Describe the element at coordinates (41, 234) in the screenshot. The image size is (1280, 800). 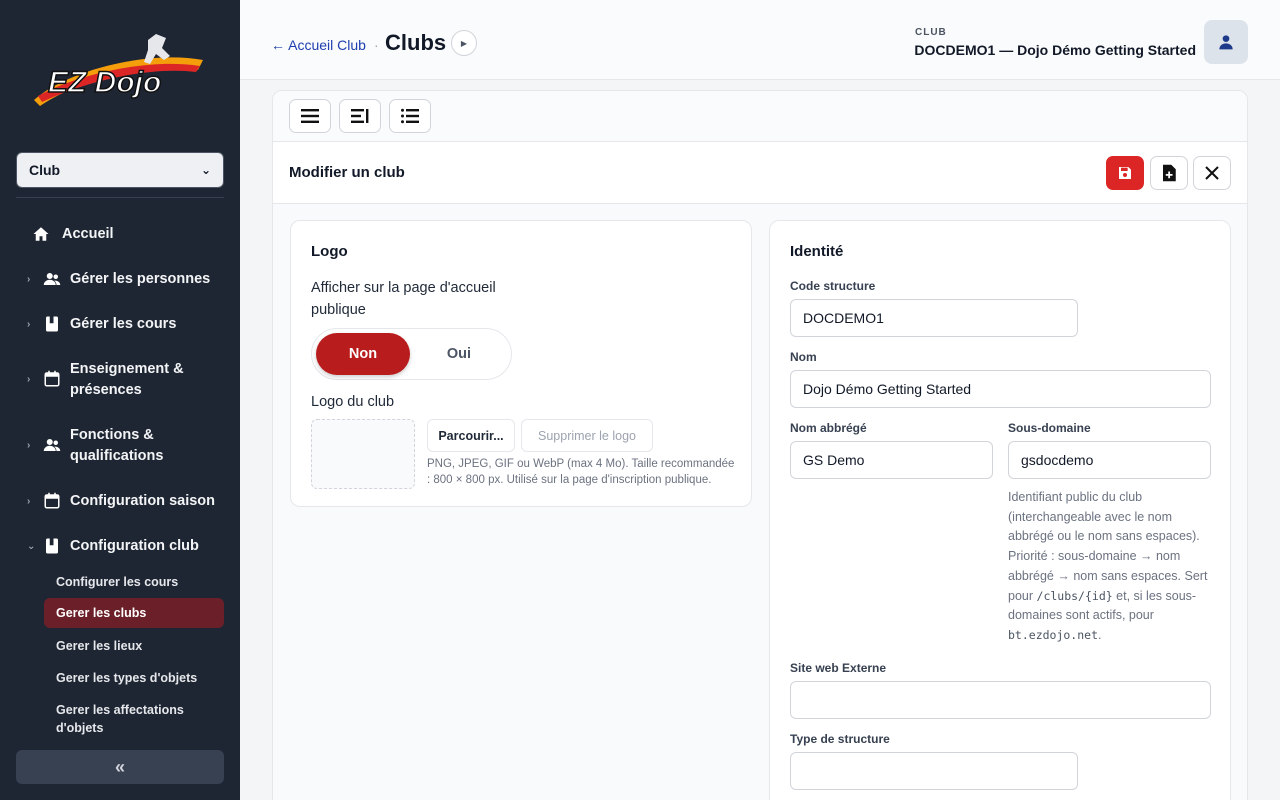
I see `home-icon` at that location.